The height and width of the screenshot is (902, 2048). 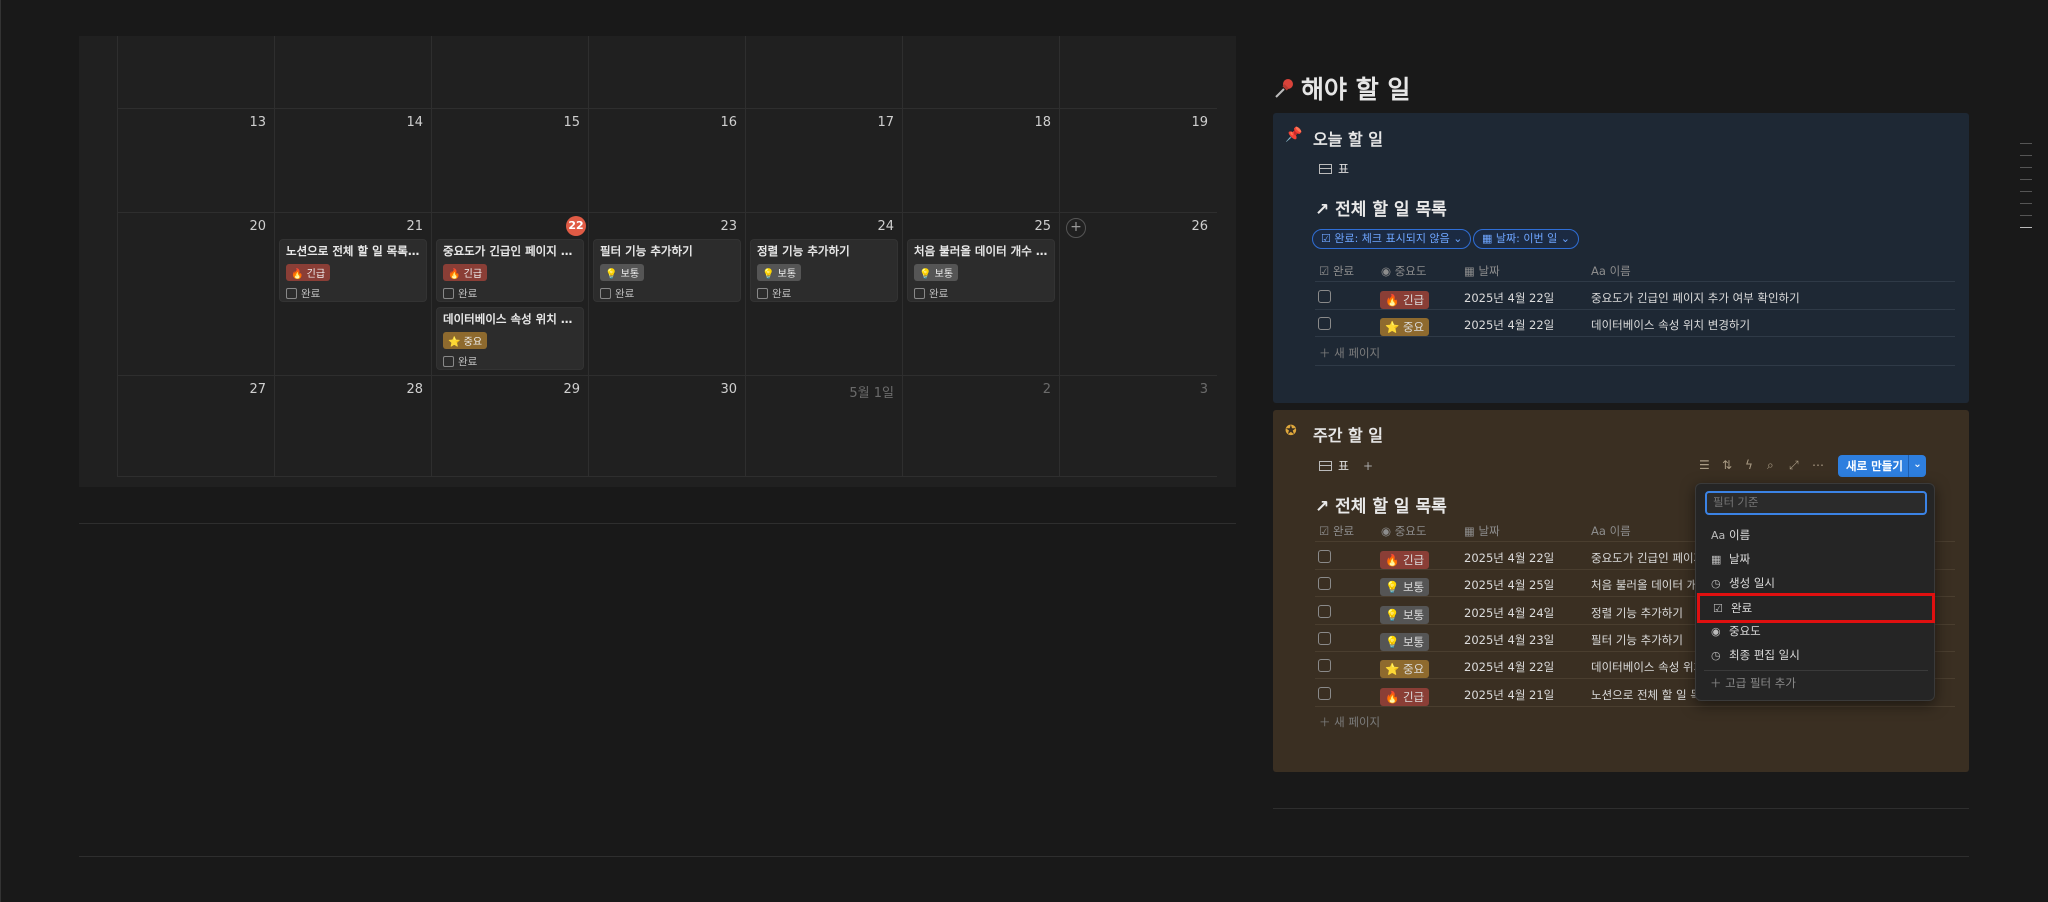 I want to click on calendar-day: 20, so click(x=195, y=294).